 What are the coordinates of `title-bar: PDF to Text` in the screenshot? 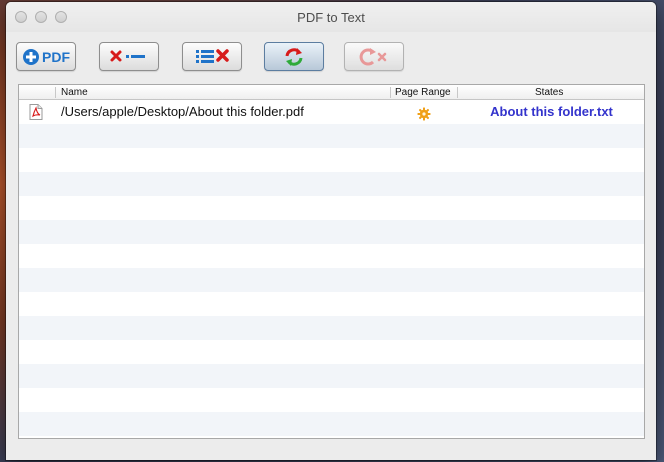 It's located at (331, 17).